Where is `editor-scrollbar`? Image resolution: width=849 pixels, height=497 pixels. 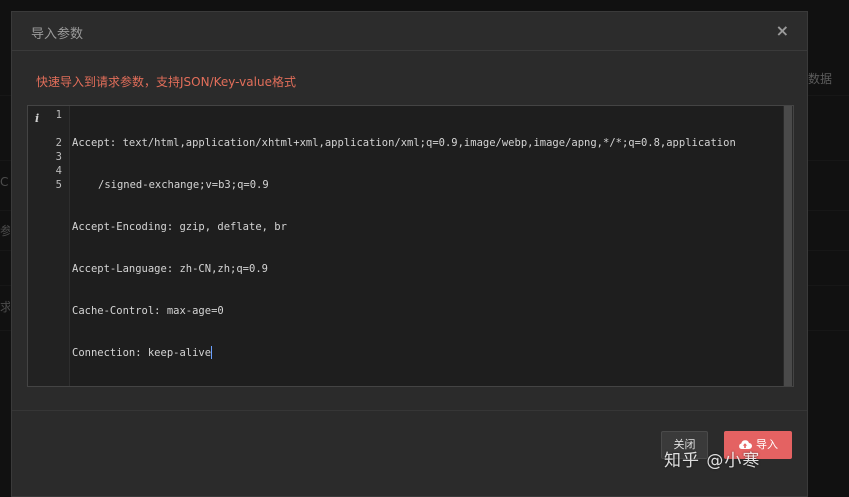 editor-scrollbar is located at coordinates (788, 246).